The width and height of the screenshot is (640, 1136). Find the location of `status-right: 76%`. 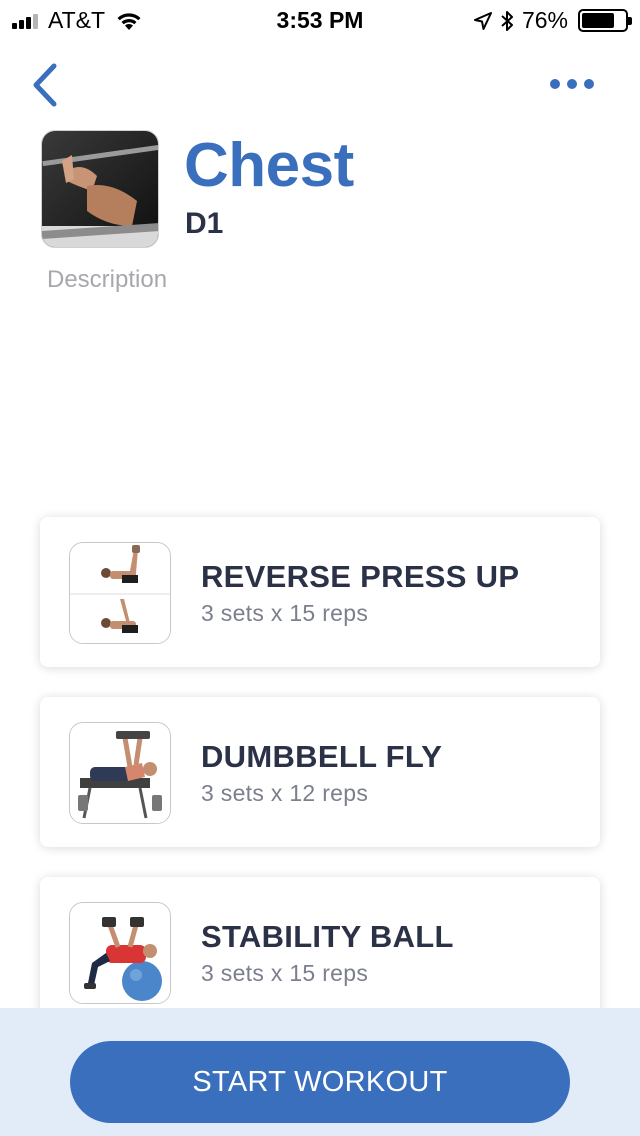

status-right: 76% is located at coordinates (552, 20).